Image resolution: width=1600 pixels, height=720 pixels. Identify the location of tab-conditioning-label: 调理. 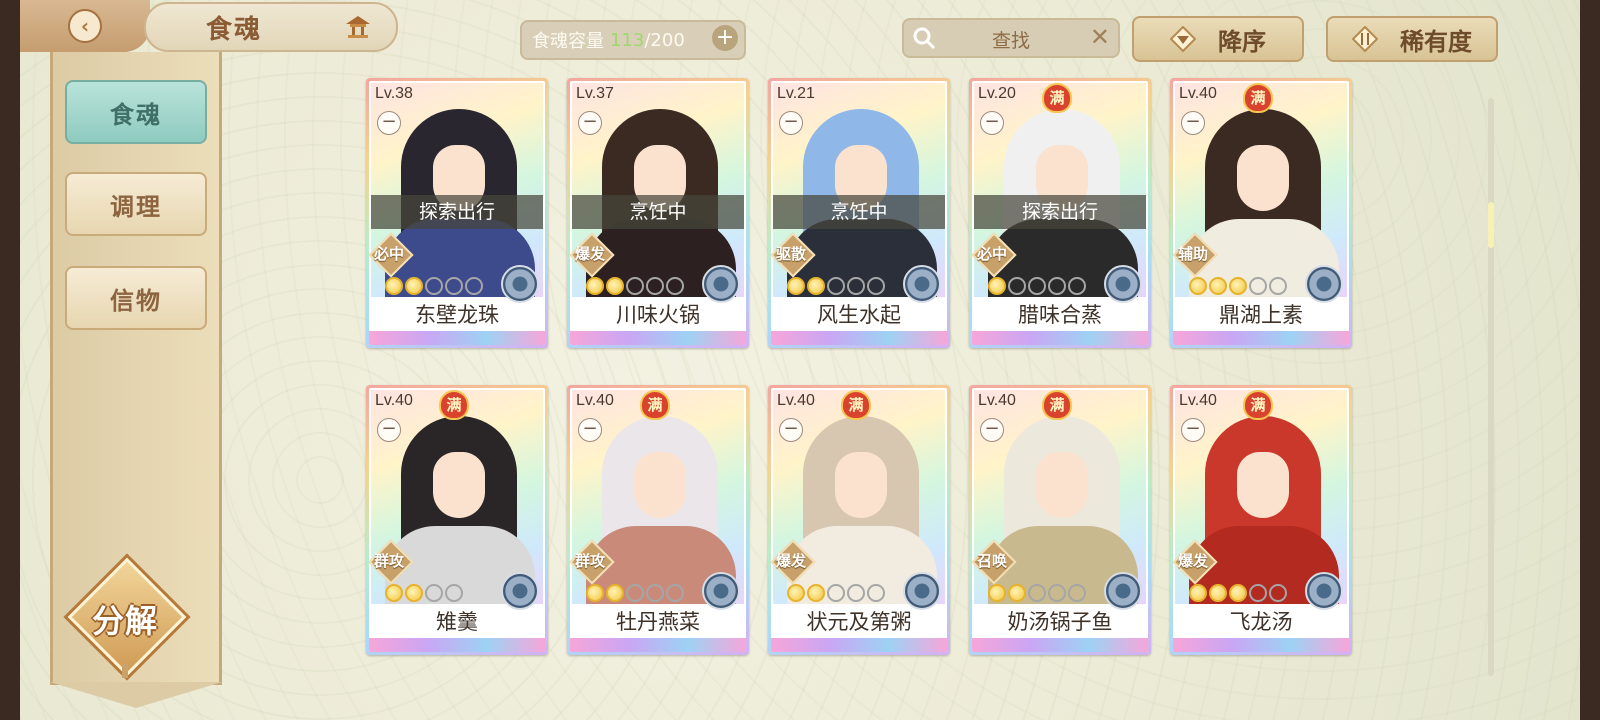
(136, 206).